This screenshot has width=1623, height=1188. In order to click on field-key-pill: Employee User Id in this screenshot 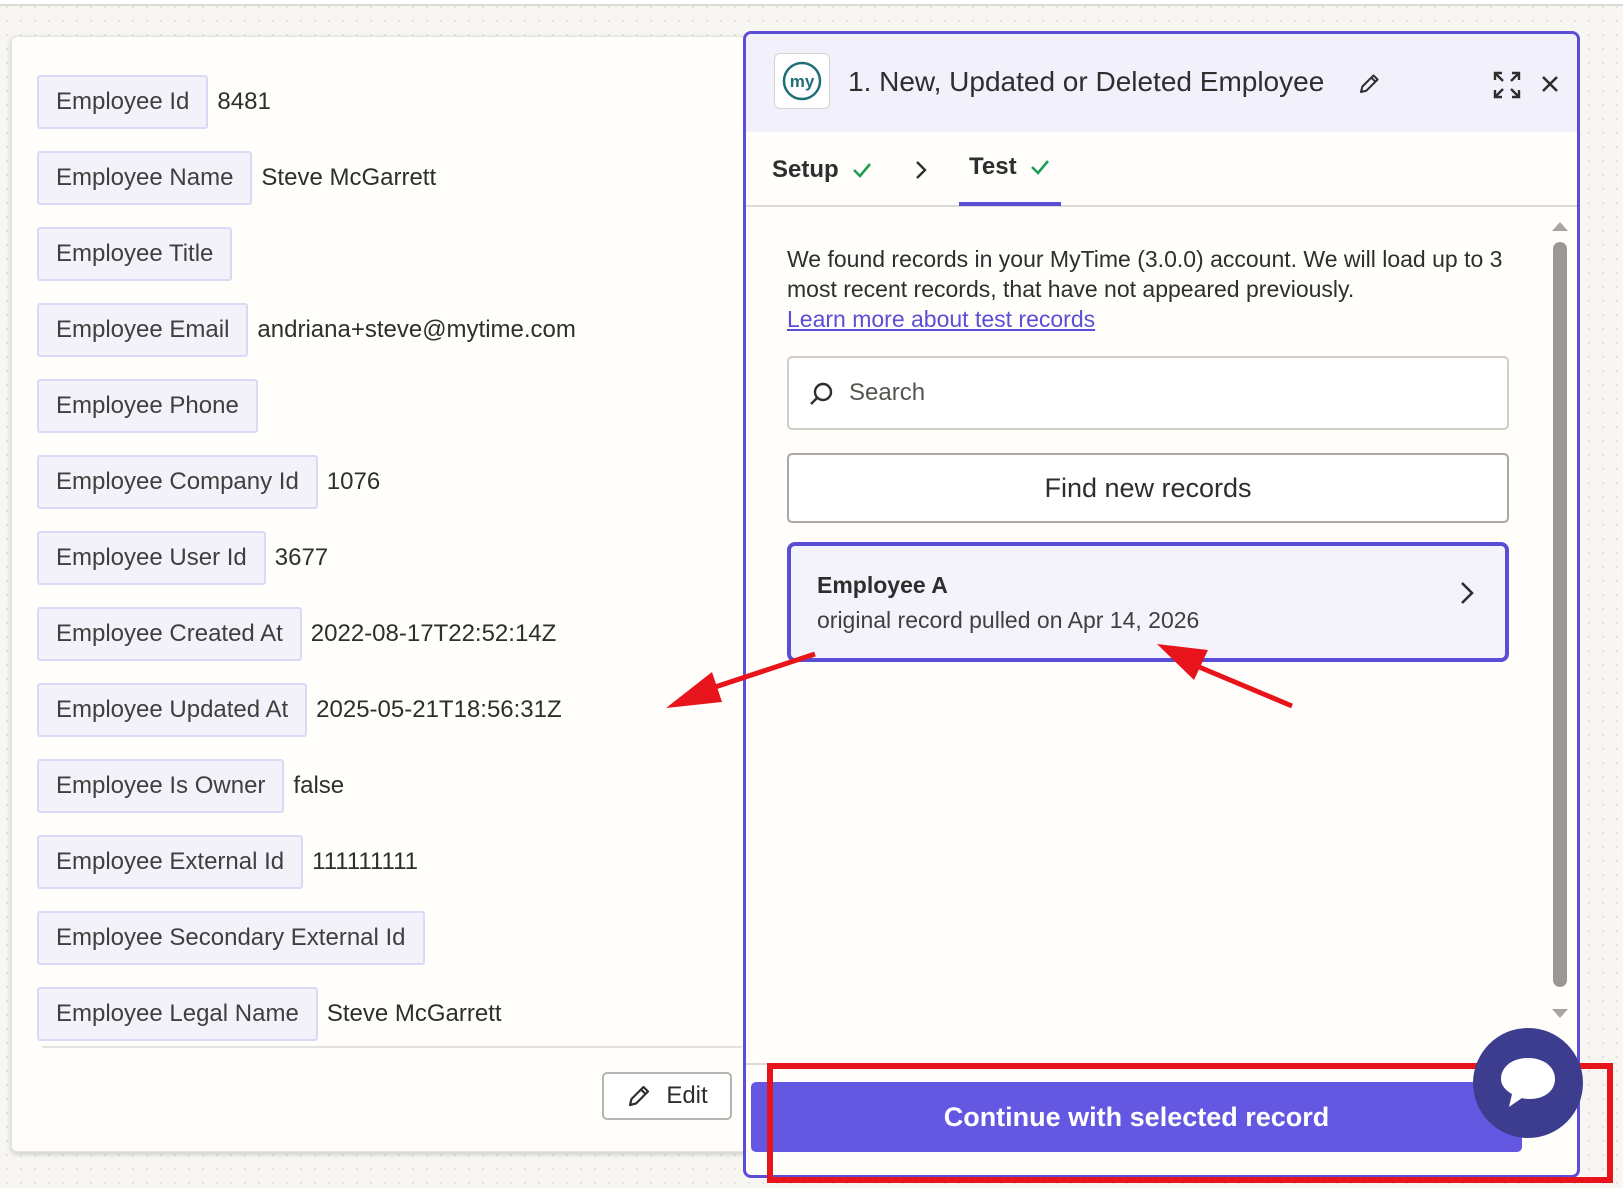, I will do `click(151, 558)`.